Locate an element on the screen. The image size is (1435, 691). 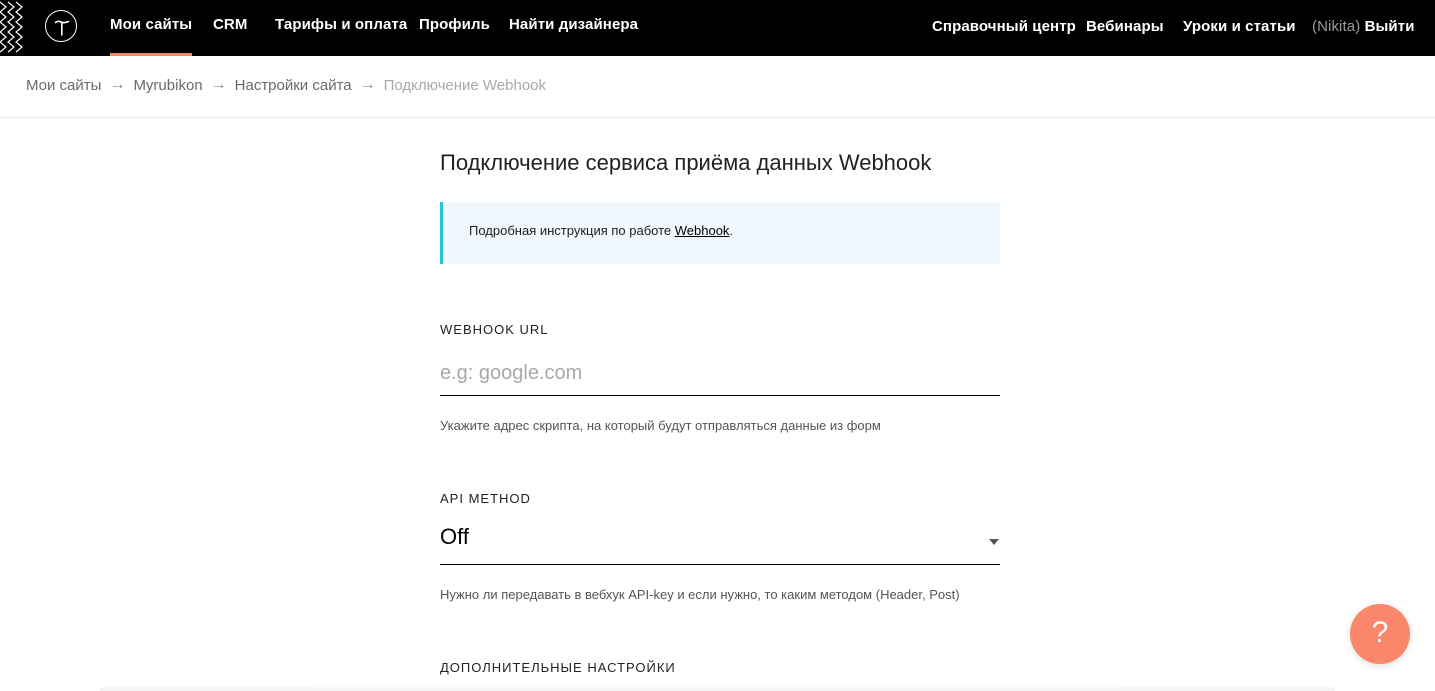
logout-button: Выйти is located at coordinates (1390, 26).